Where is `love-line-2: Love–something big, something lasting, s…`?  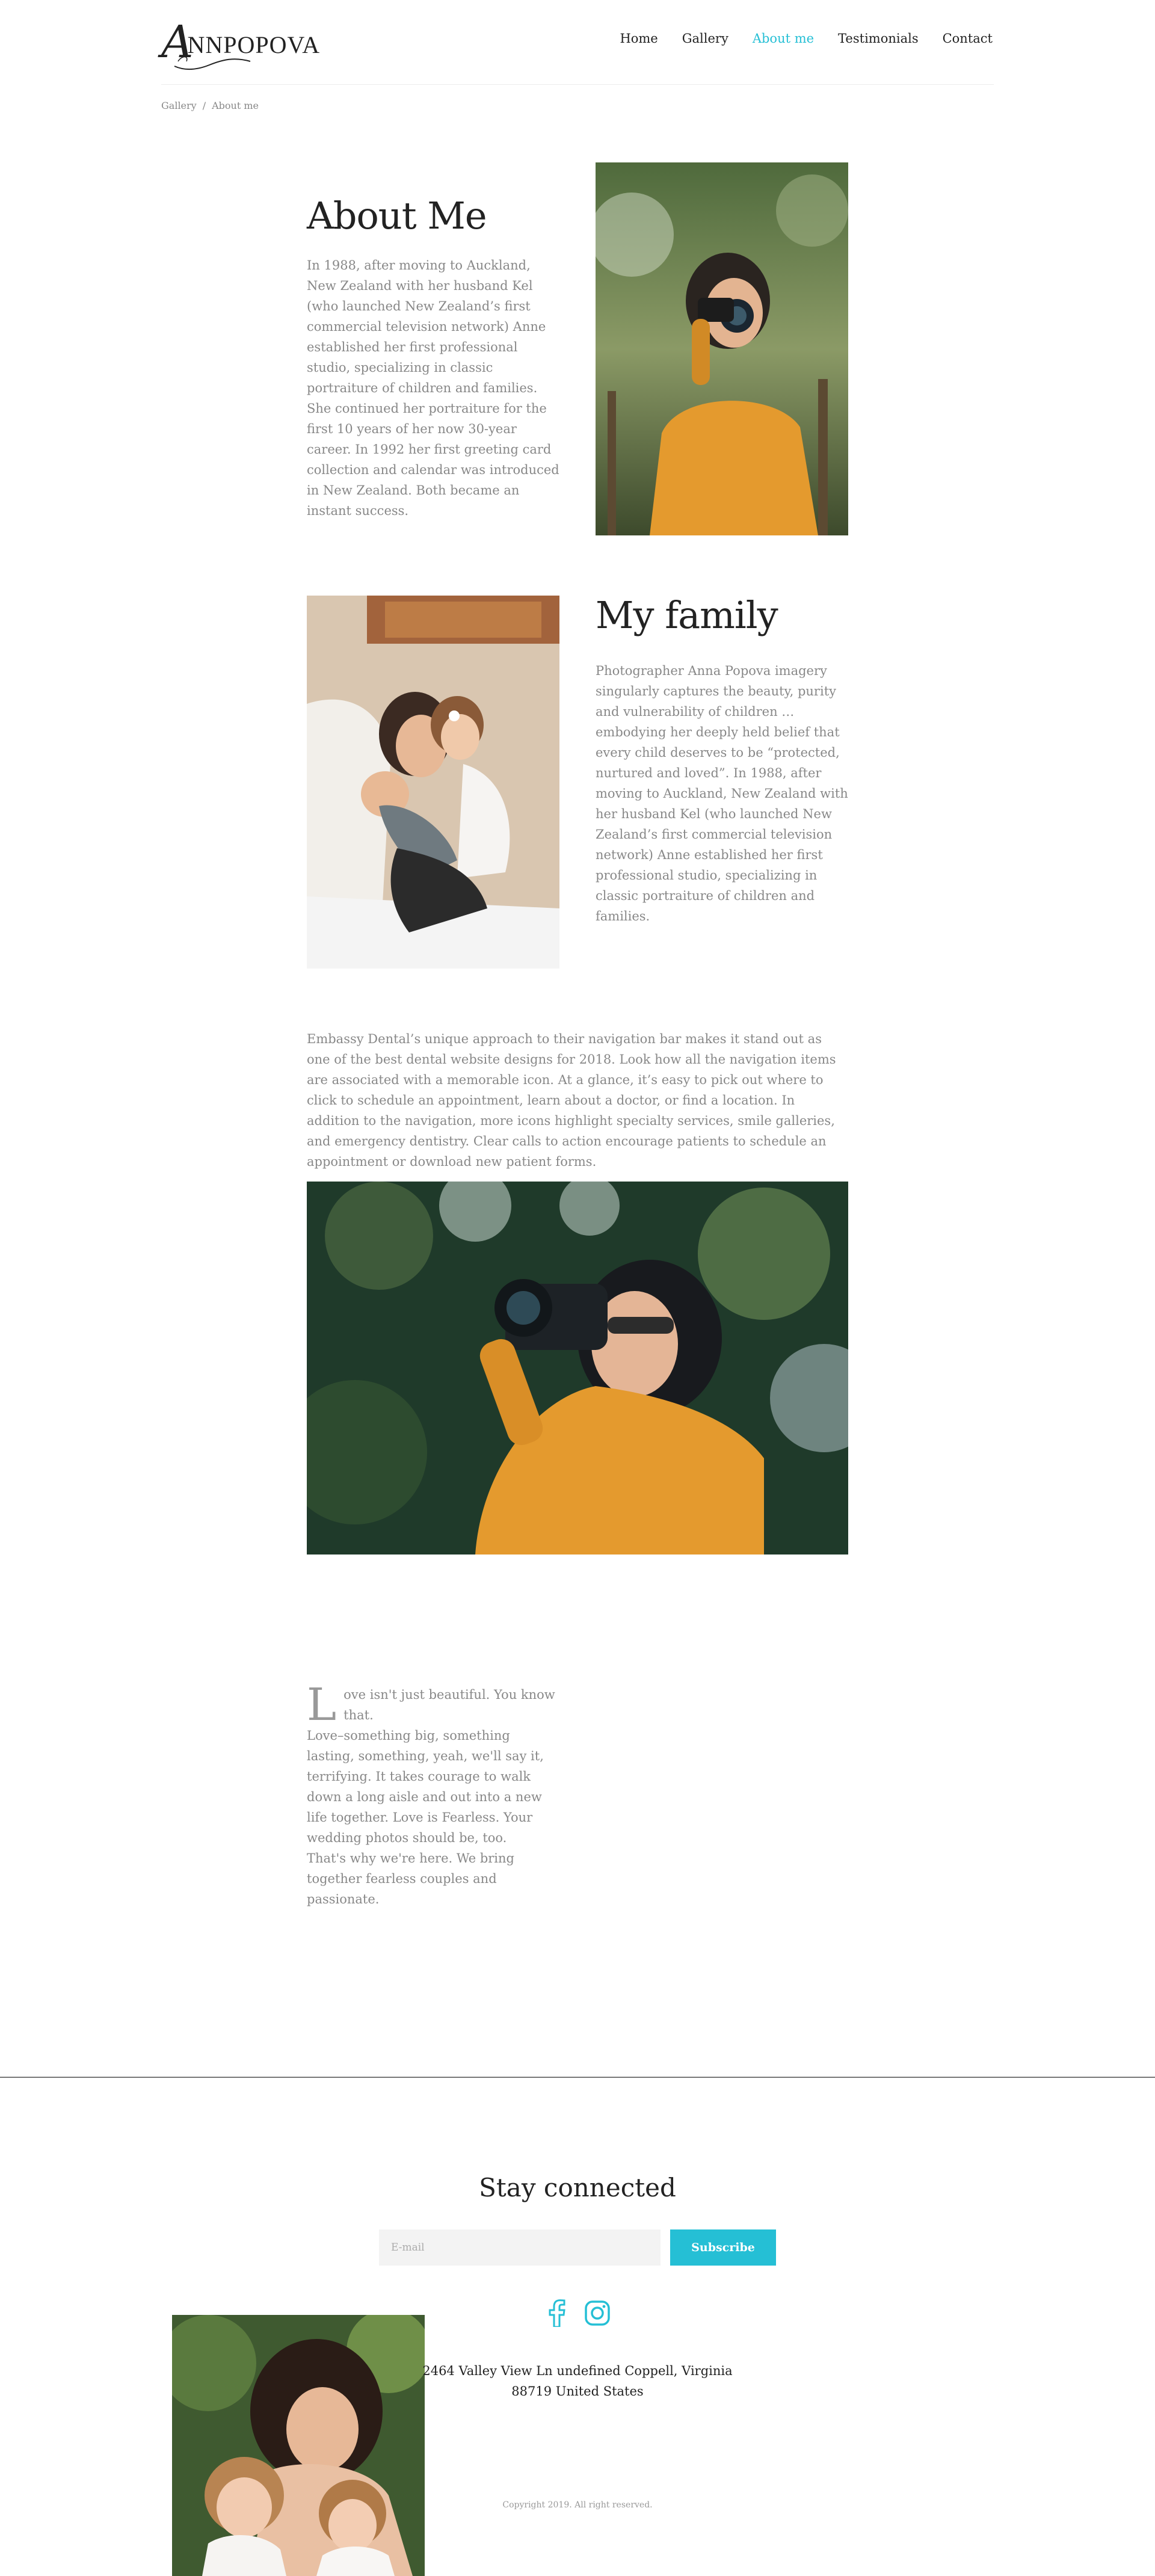 love-line-2: Love–something big, something lasting, s… is located at coordinates (425, 1786).